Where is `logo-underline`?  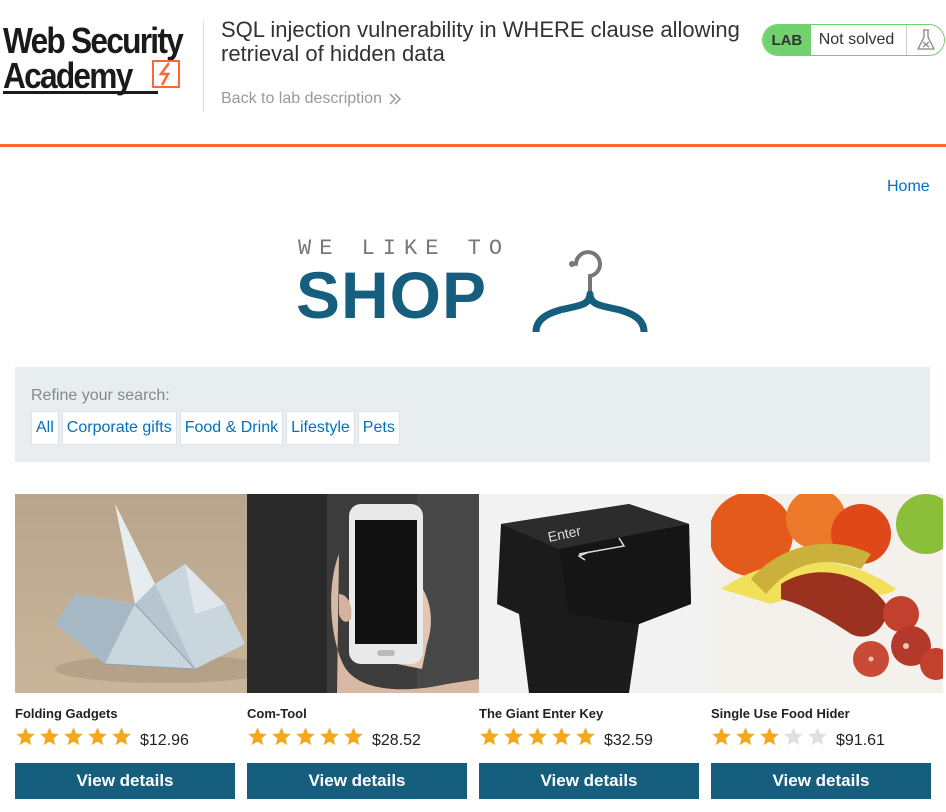
logo-underline is located at coordinates (80, 92).